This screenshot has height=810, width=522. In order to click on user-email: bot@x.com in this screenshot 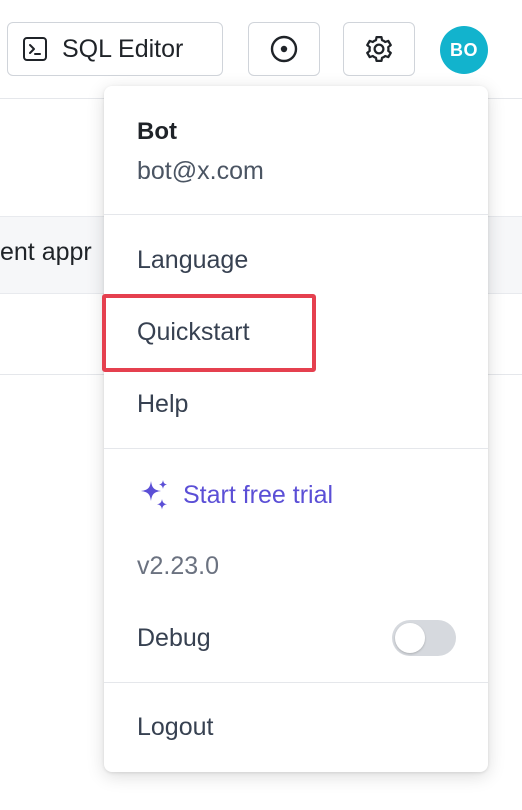, I will do `click(200, 171)`.